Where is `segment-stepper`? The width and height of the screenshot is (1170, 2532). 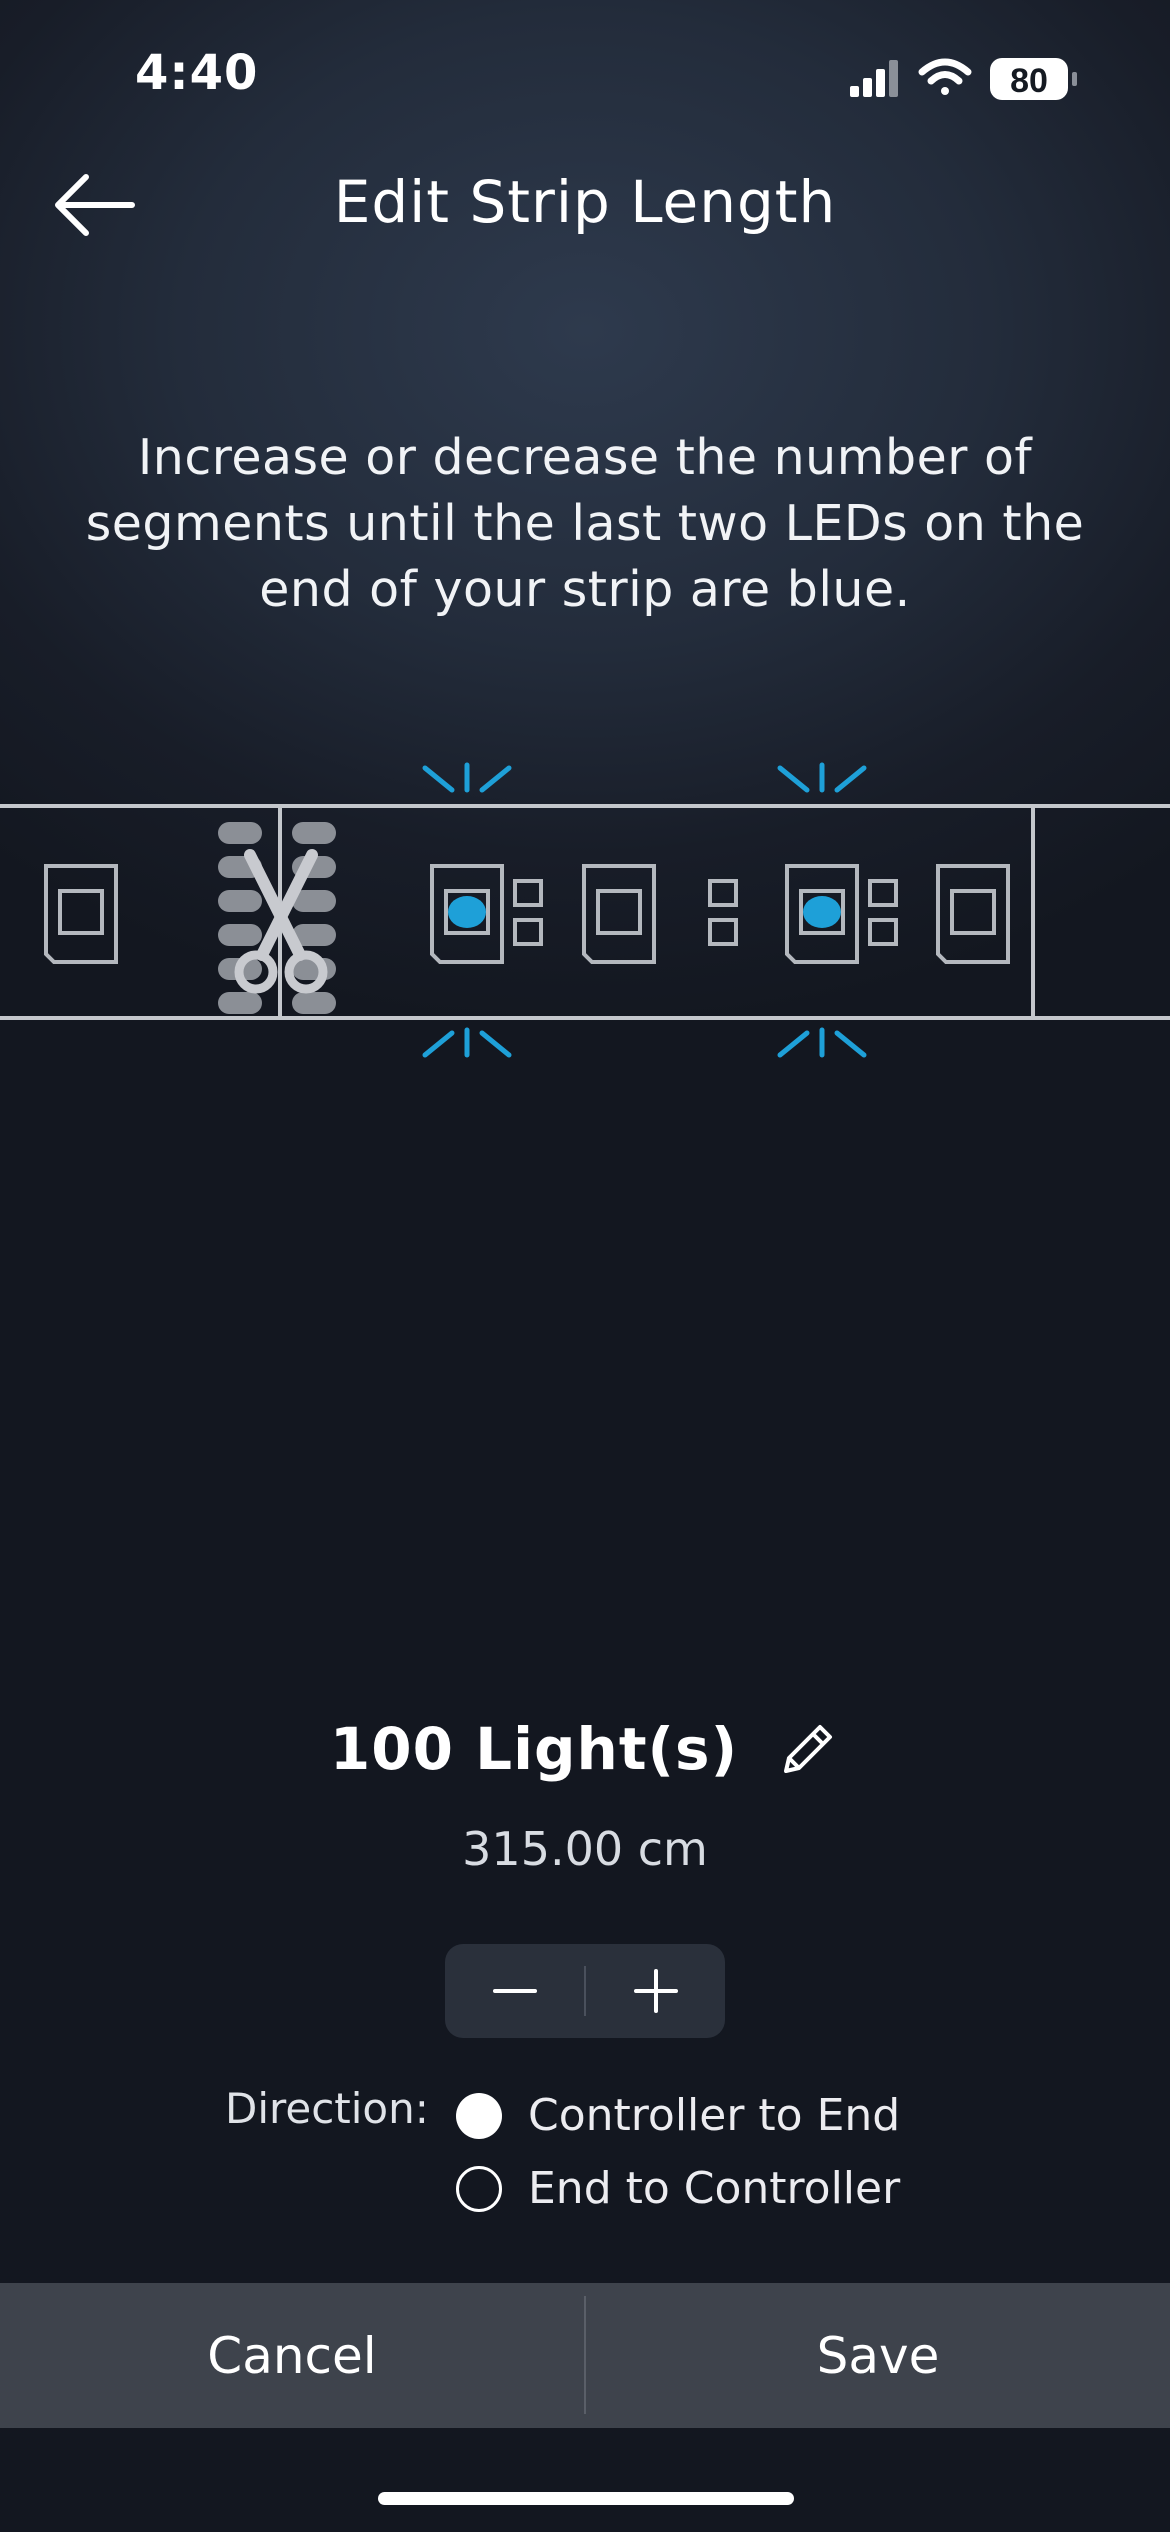
segment-stepper is located at coordinates (585, 1991).